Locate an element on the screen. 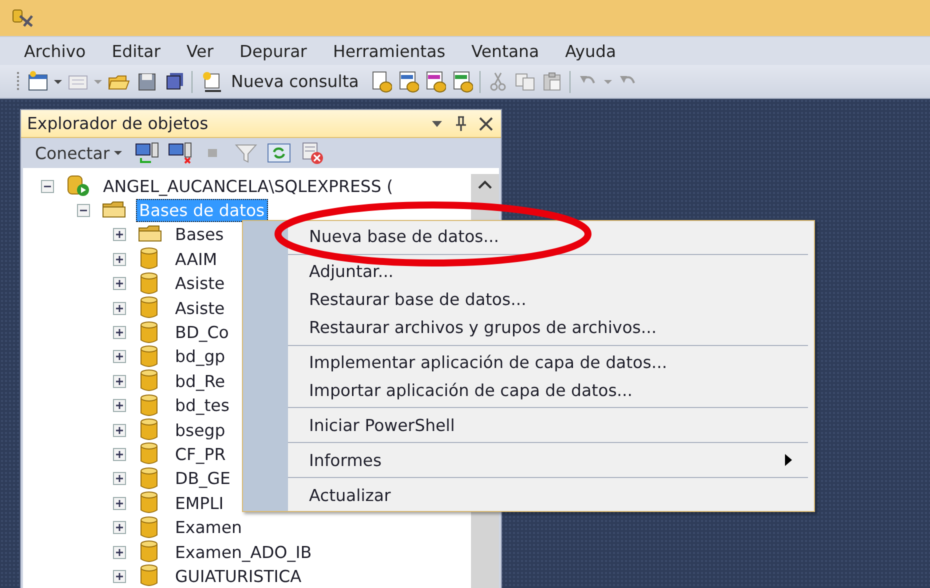 Image resolution: width=930 pixels, height=588 pixels. tree-item: Examen is located at coordinates (208, 528).